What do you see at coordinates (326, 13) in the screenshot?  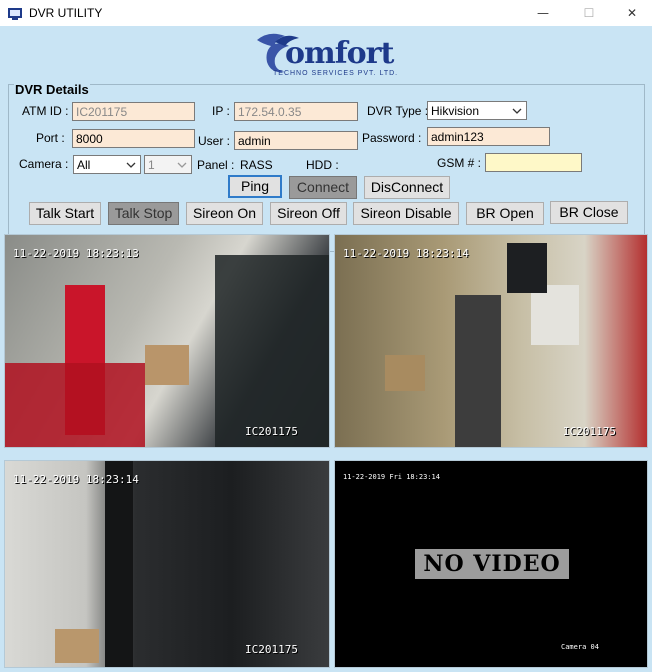 I see `title-bar: DVR UTILITY — ☐ ✕` at bounding box center [326, 13].